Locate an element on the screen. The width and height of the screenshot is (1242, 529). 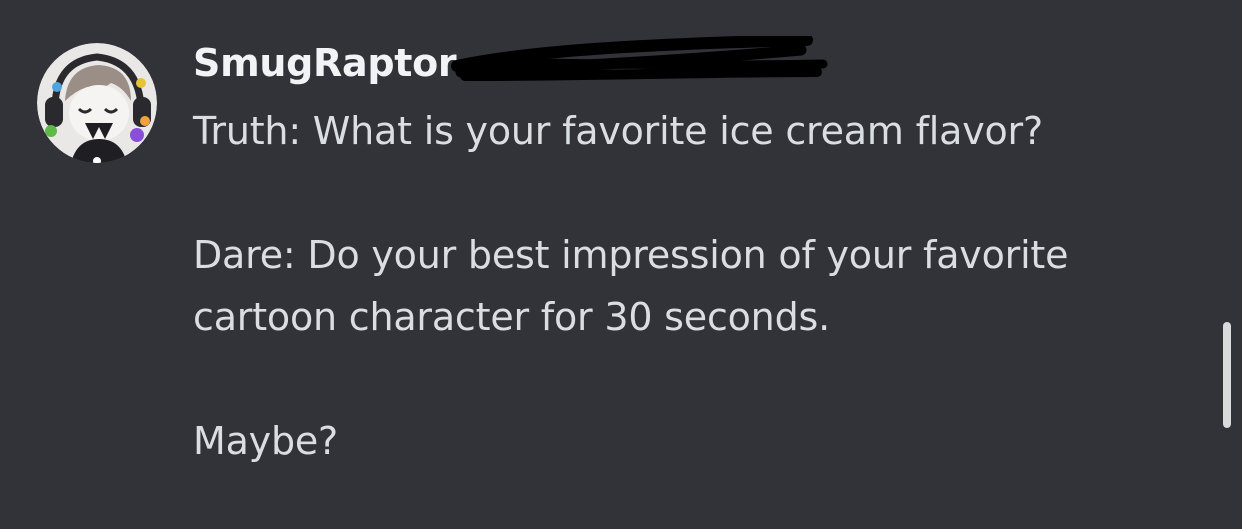
avatar-image is located at coordinates (97, 103).